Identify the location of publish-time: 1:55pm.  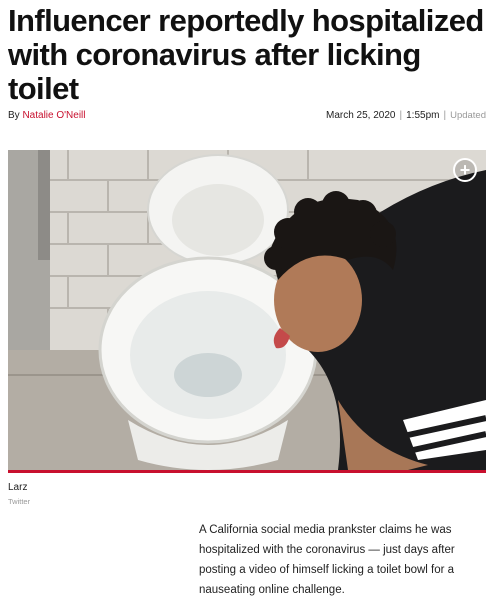
(423, 115).